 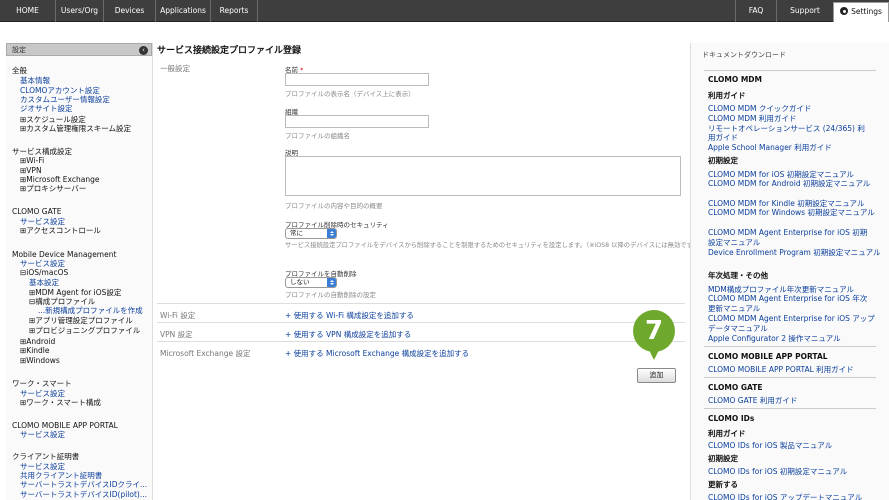 What do you see at coordinates (130, 11) in the screenshot?
I see `nav-devices: Devices` at bounding box center [130, 11].